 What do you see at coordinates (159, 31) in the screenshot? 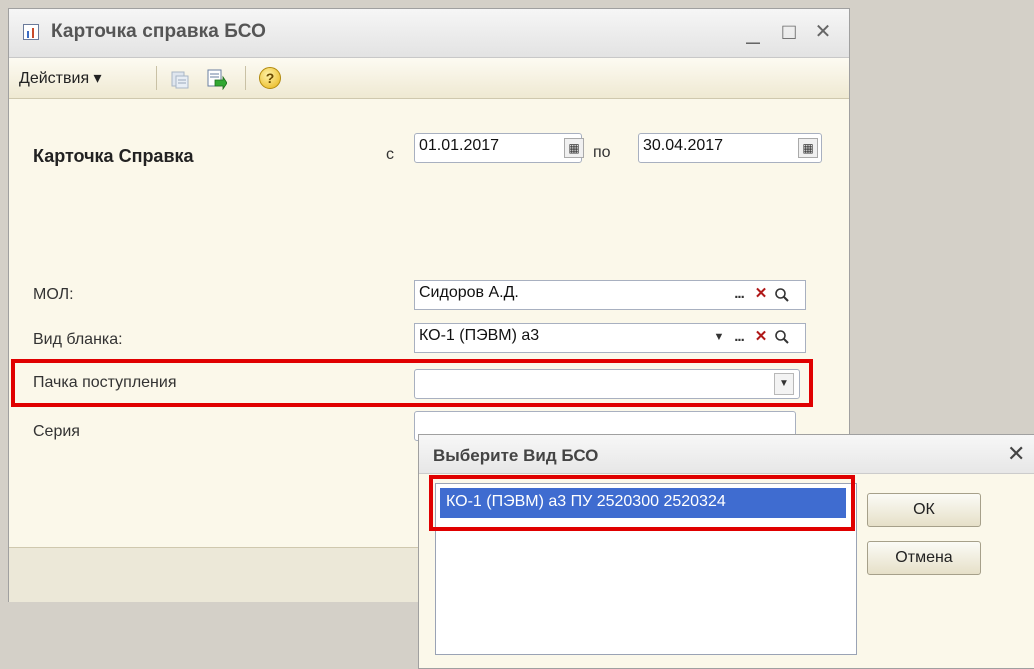
I see `window-title: Карточка справка БСО` at bounding box center [159, 31].